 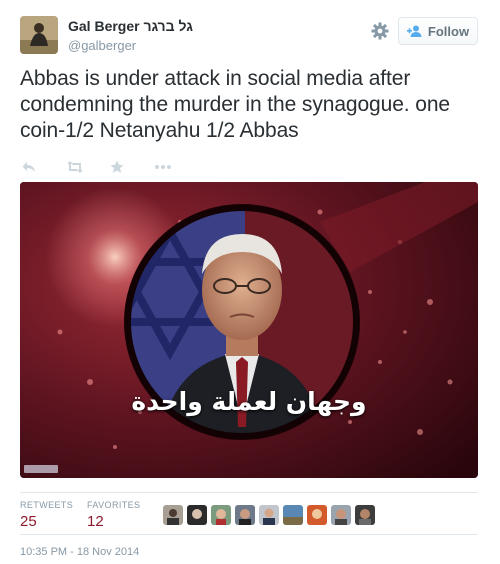 I want to click on more-icon, so click(x=176, y=167).